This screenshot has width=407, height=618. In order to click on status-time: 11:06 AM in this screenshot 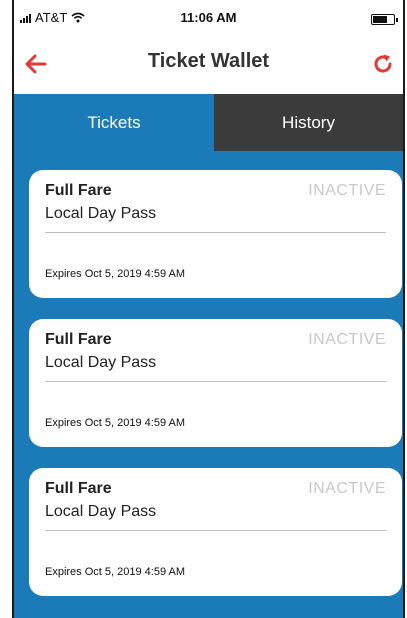, I will do `click(208, 17)`.